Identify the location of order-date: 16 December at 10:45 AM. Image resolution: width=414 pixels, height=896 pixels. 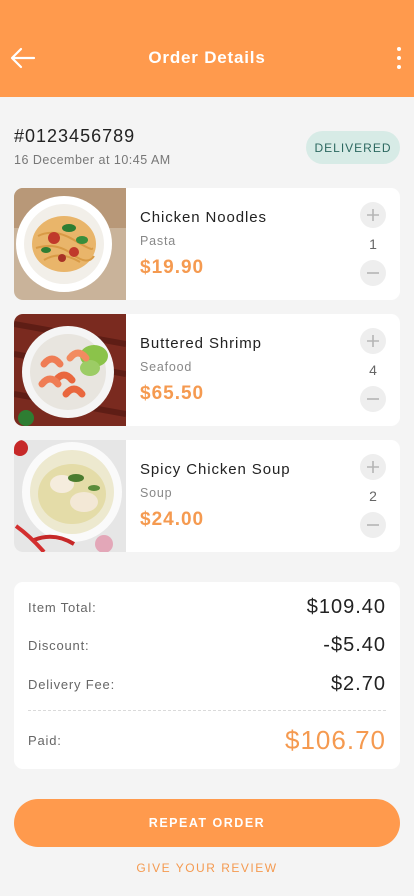
(92, 160).